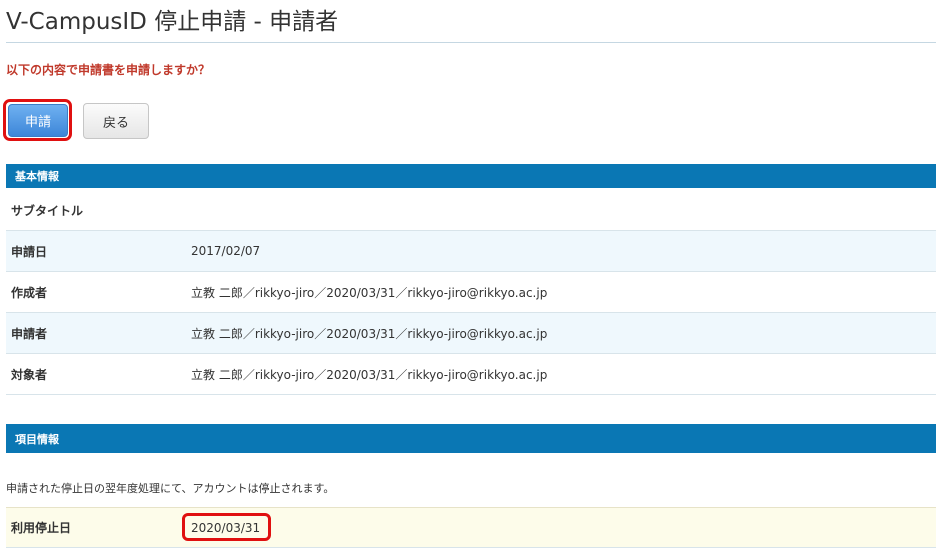  Describe the element at coordinates (29, 292) in the screenshot. I see `row-label: 作成者` at that location.